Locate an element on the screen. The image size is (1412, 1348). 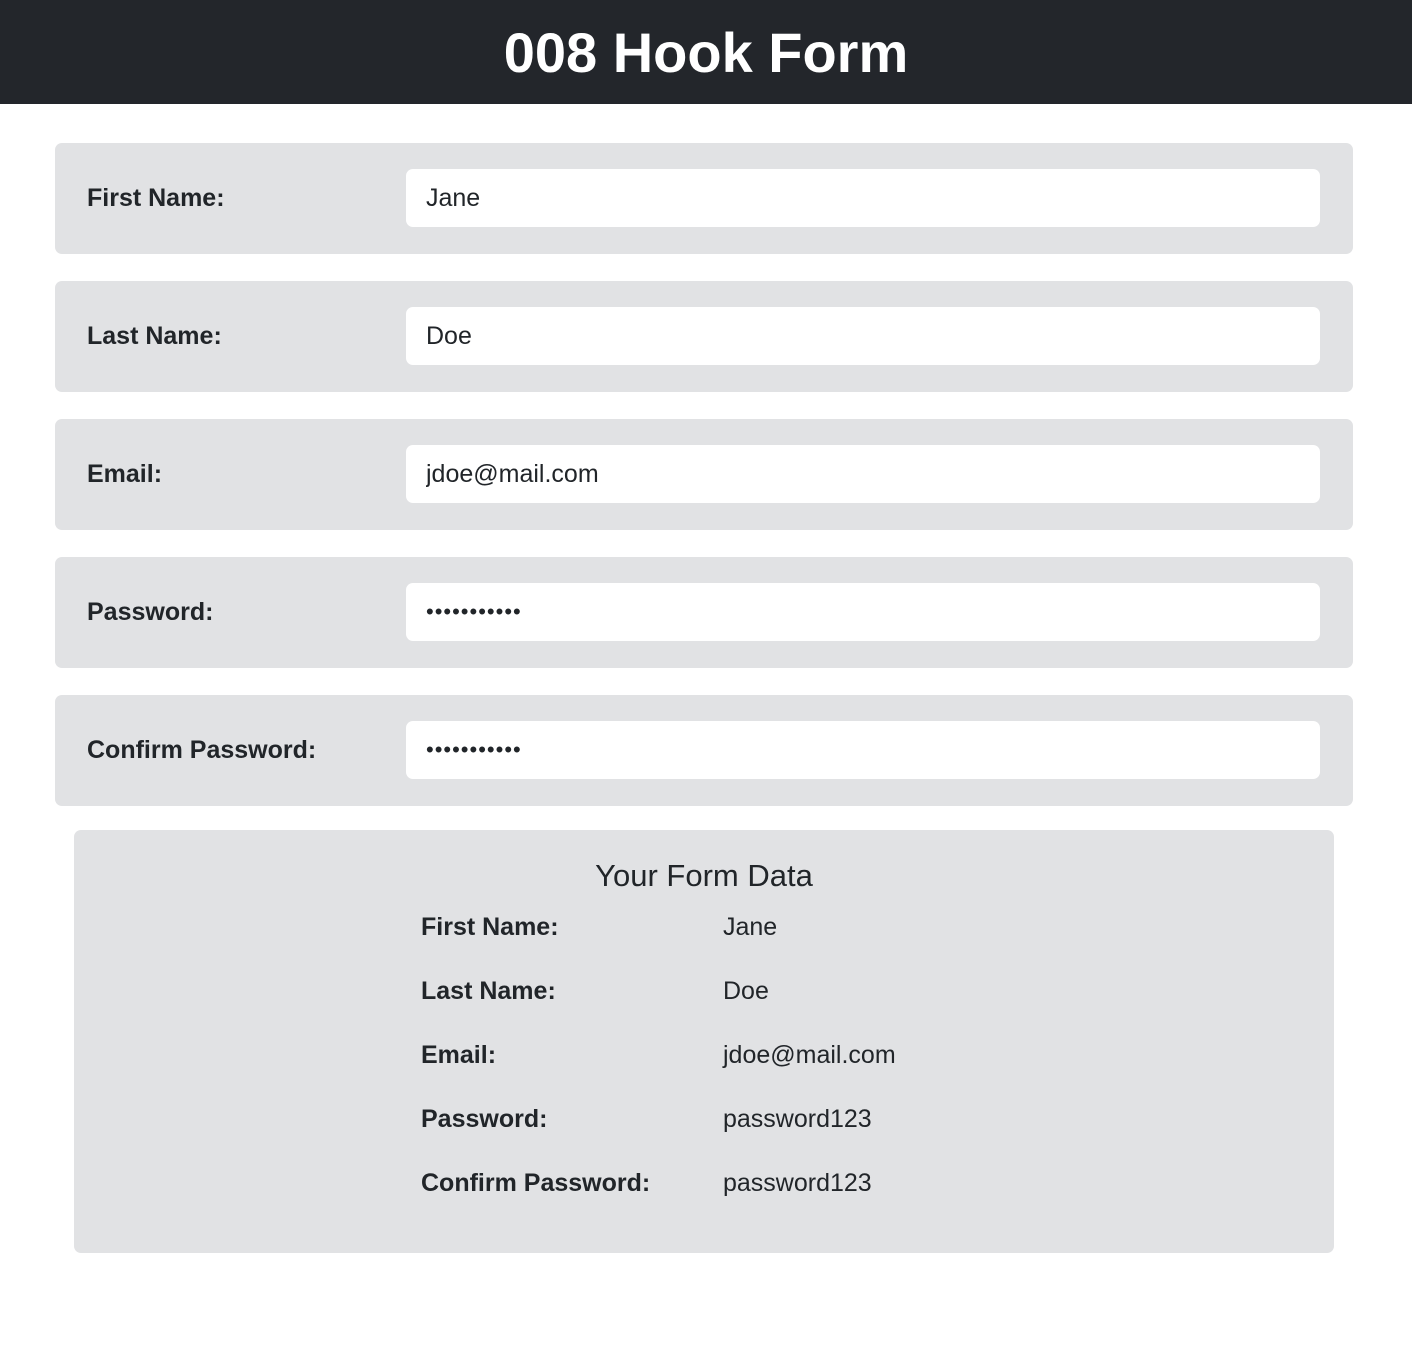
confirm-password-label: Confirm Password: is located at coordinates (202, 750).